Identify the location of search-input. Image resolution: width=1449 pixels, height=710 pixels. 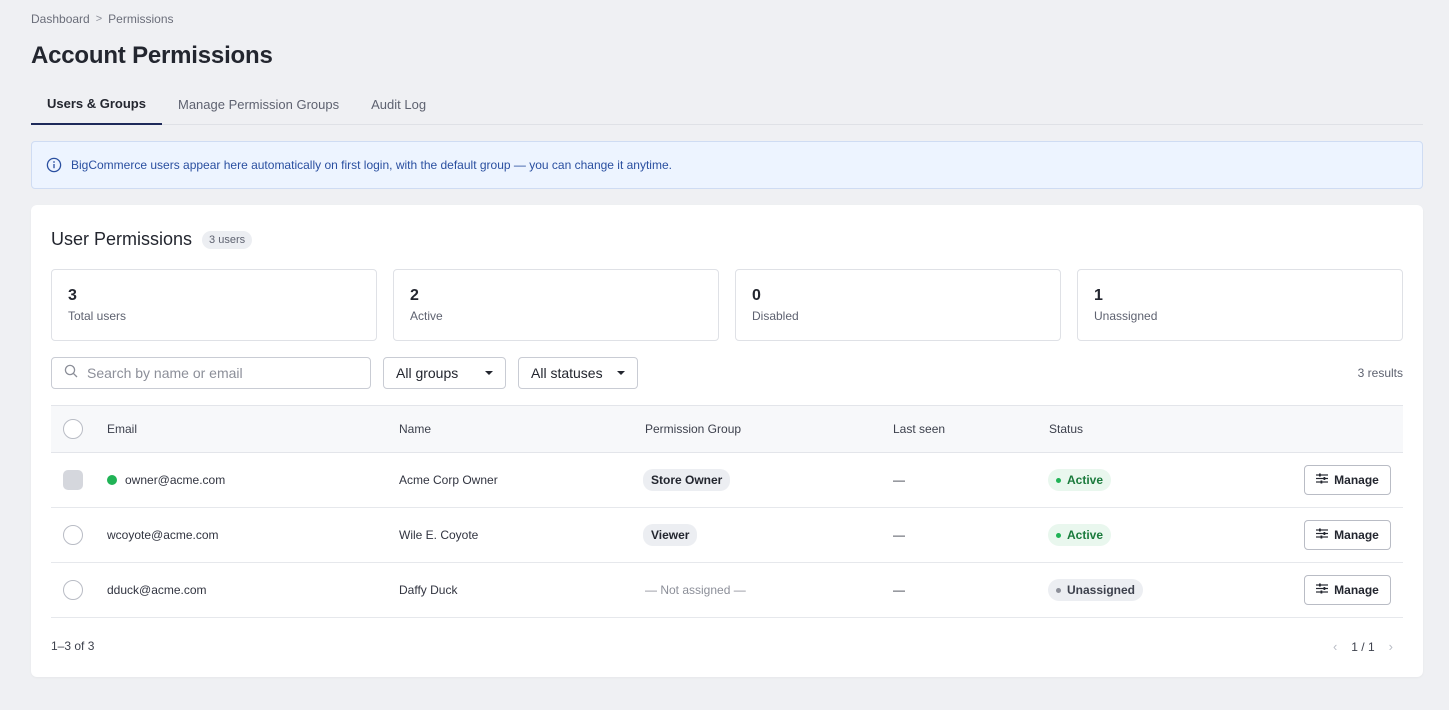
(217, 373).